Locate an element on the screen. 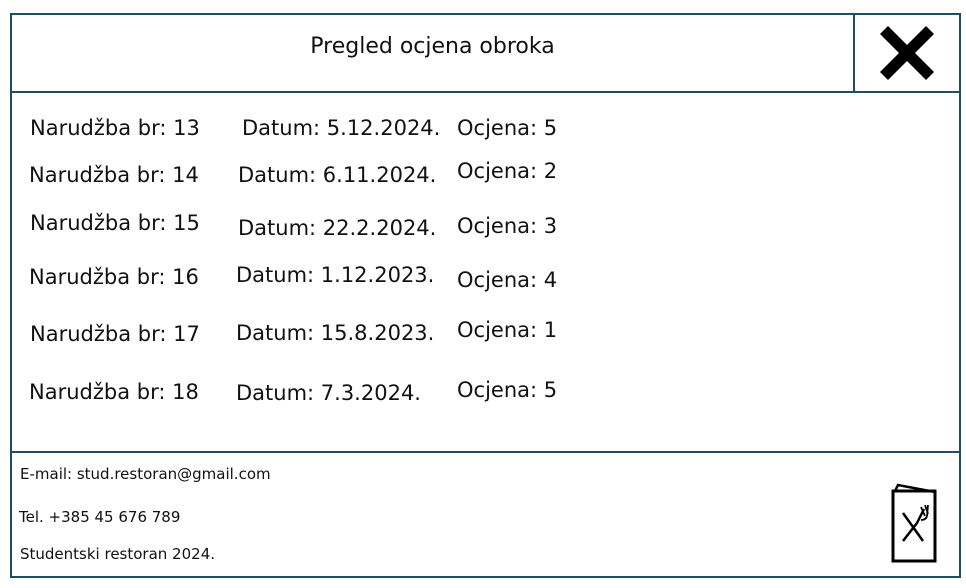 The height and width of the screenshot is (588, 966). order-number: Narudžba br: 14 is located at coordinates (114, 175).